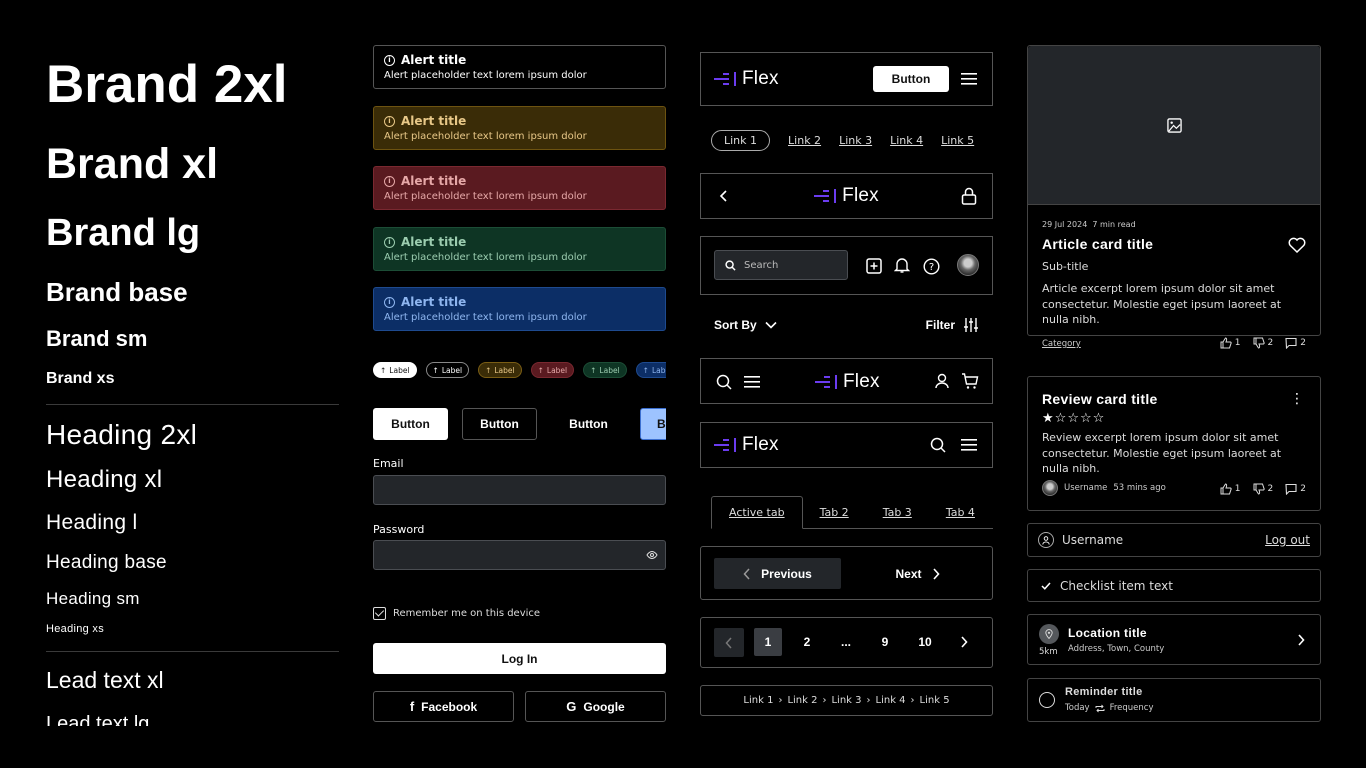 This screenshot has width=1366, height=768. I want to click on search-input: Search, so click(781, 265).